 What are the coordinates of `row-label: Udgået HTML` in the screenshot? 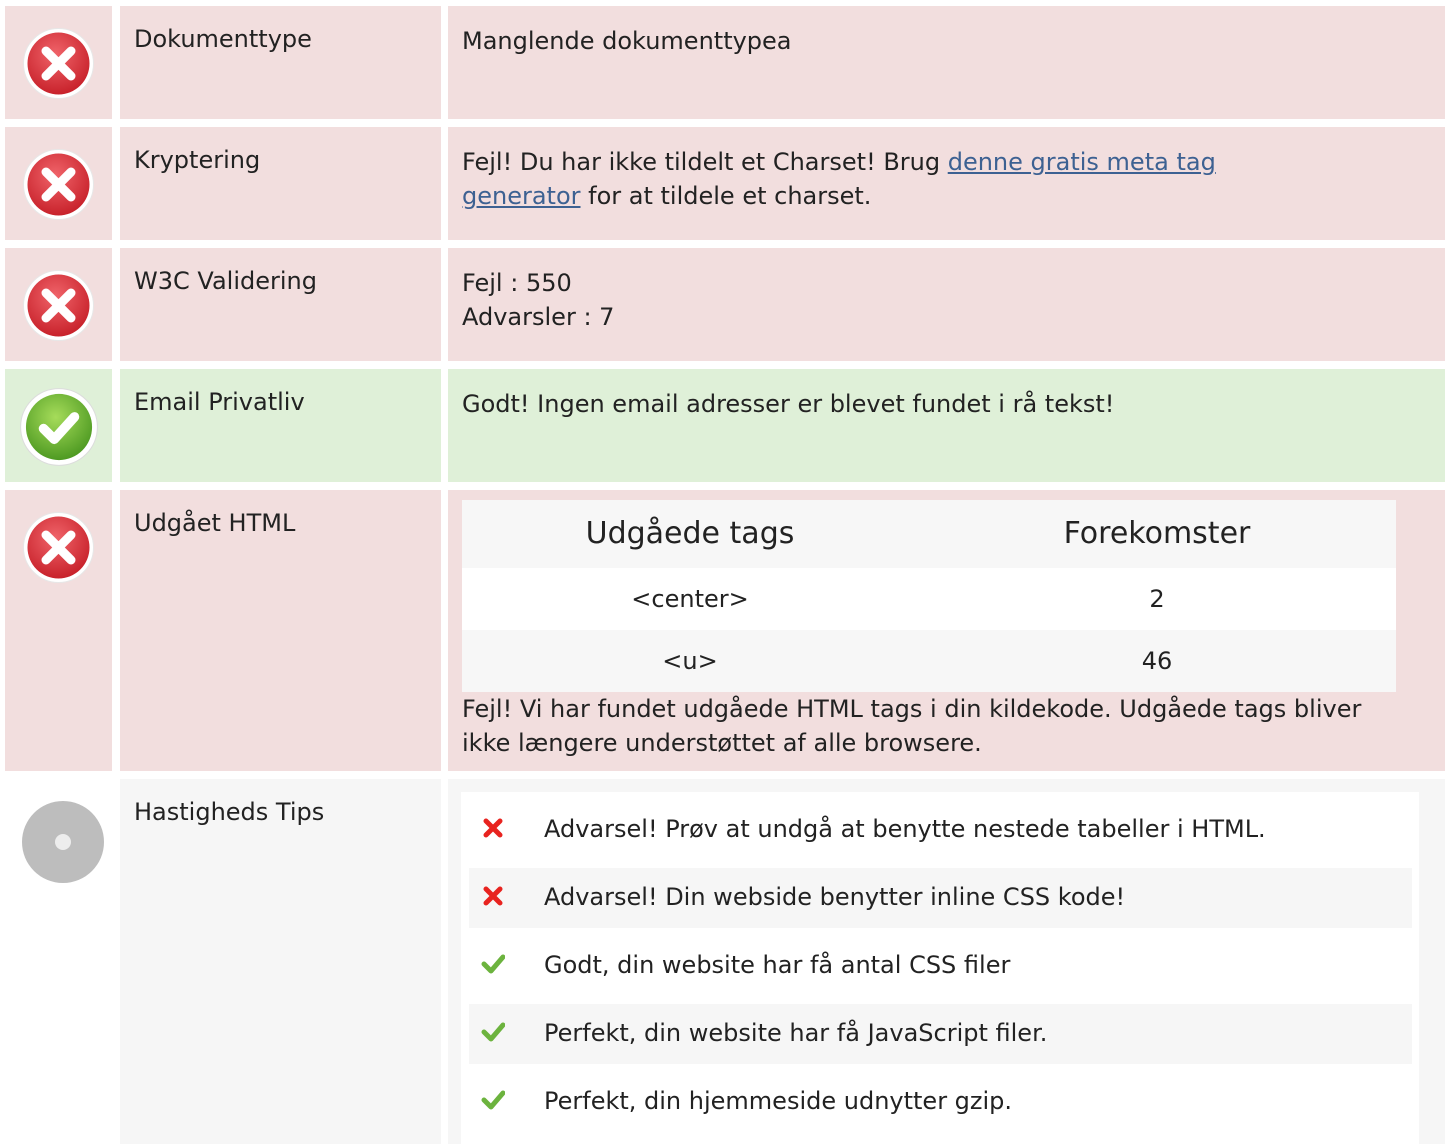 It's located at (280, 630).